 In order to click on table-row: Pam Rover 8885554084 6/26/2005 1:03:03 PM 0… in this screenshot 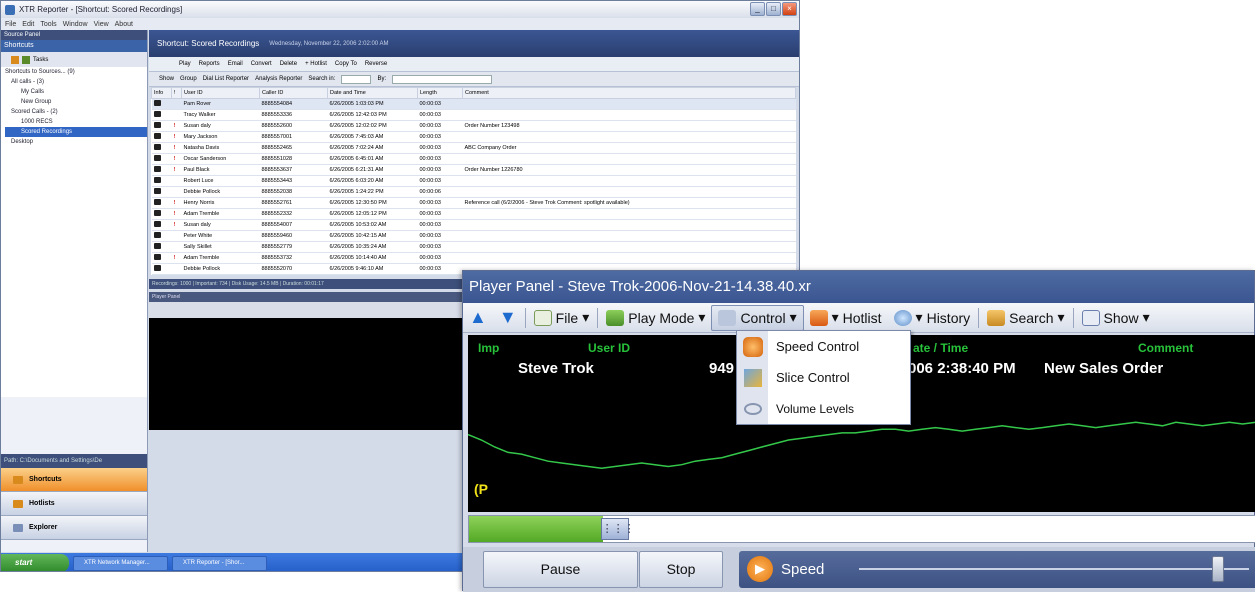, I will do `click(473, 104)`.